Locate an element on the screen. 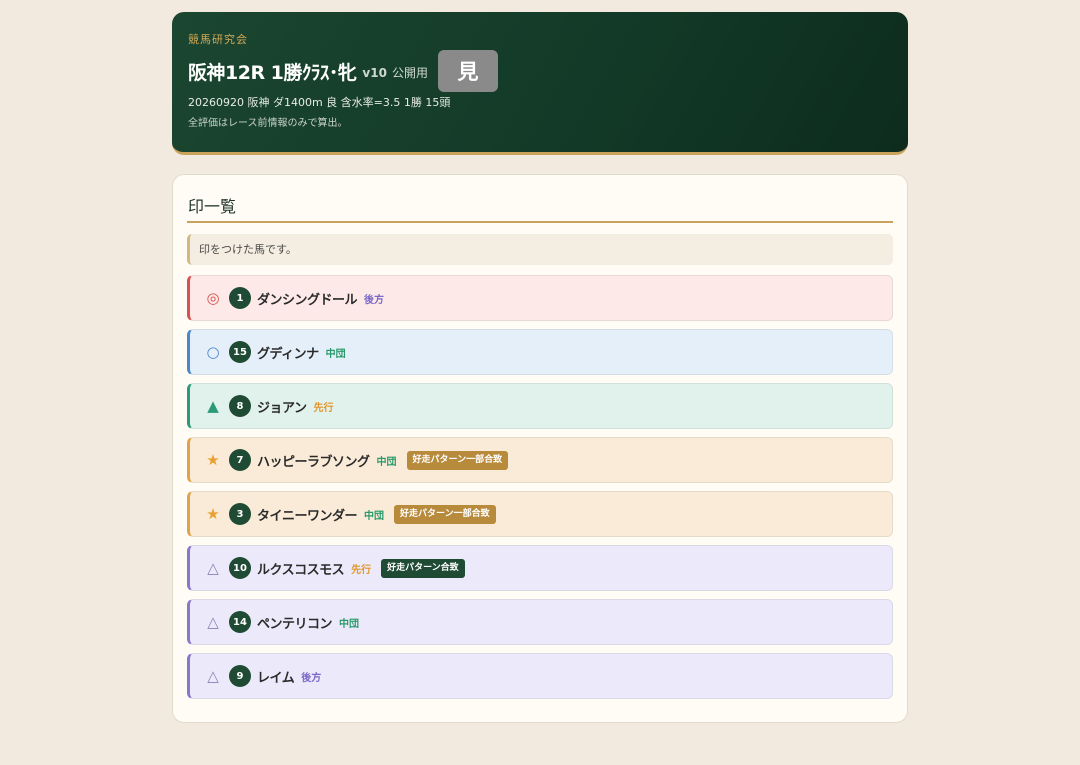 Image resolution: width=1080 pixels, height=765 pixels. view-button: 見 is located at coordinates (467, 71).